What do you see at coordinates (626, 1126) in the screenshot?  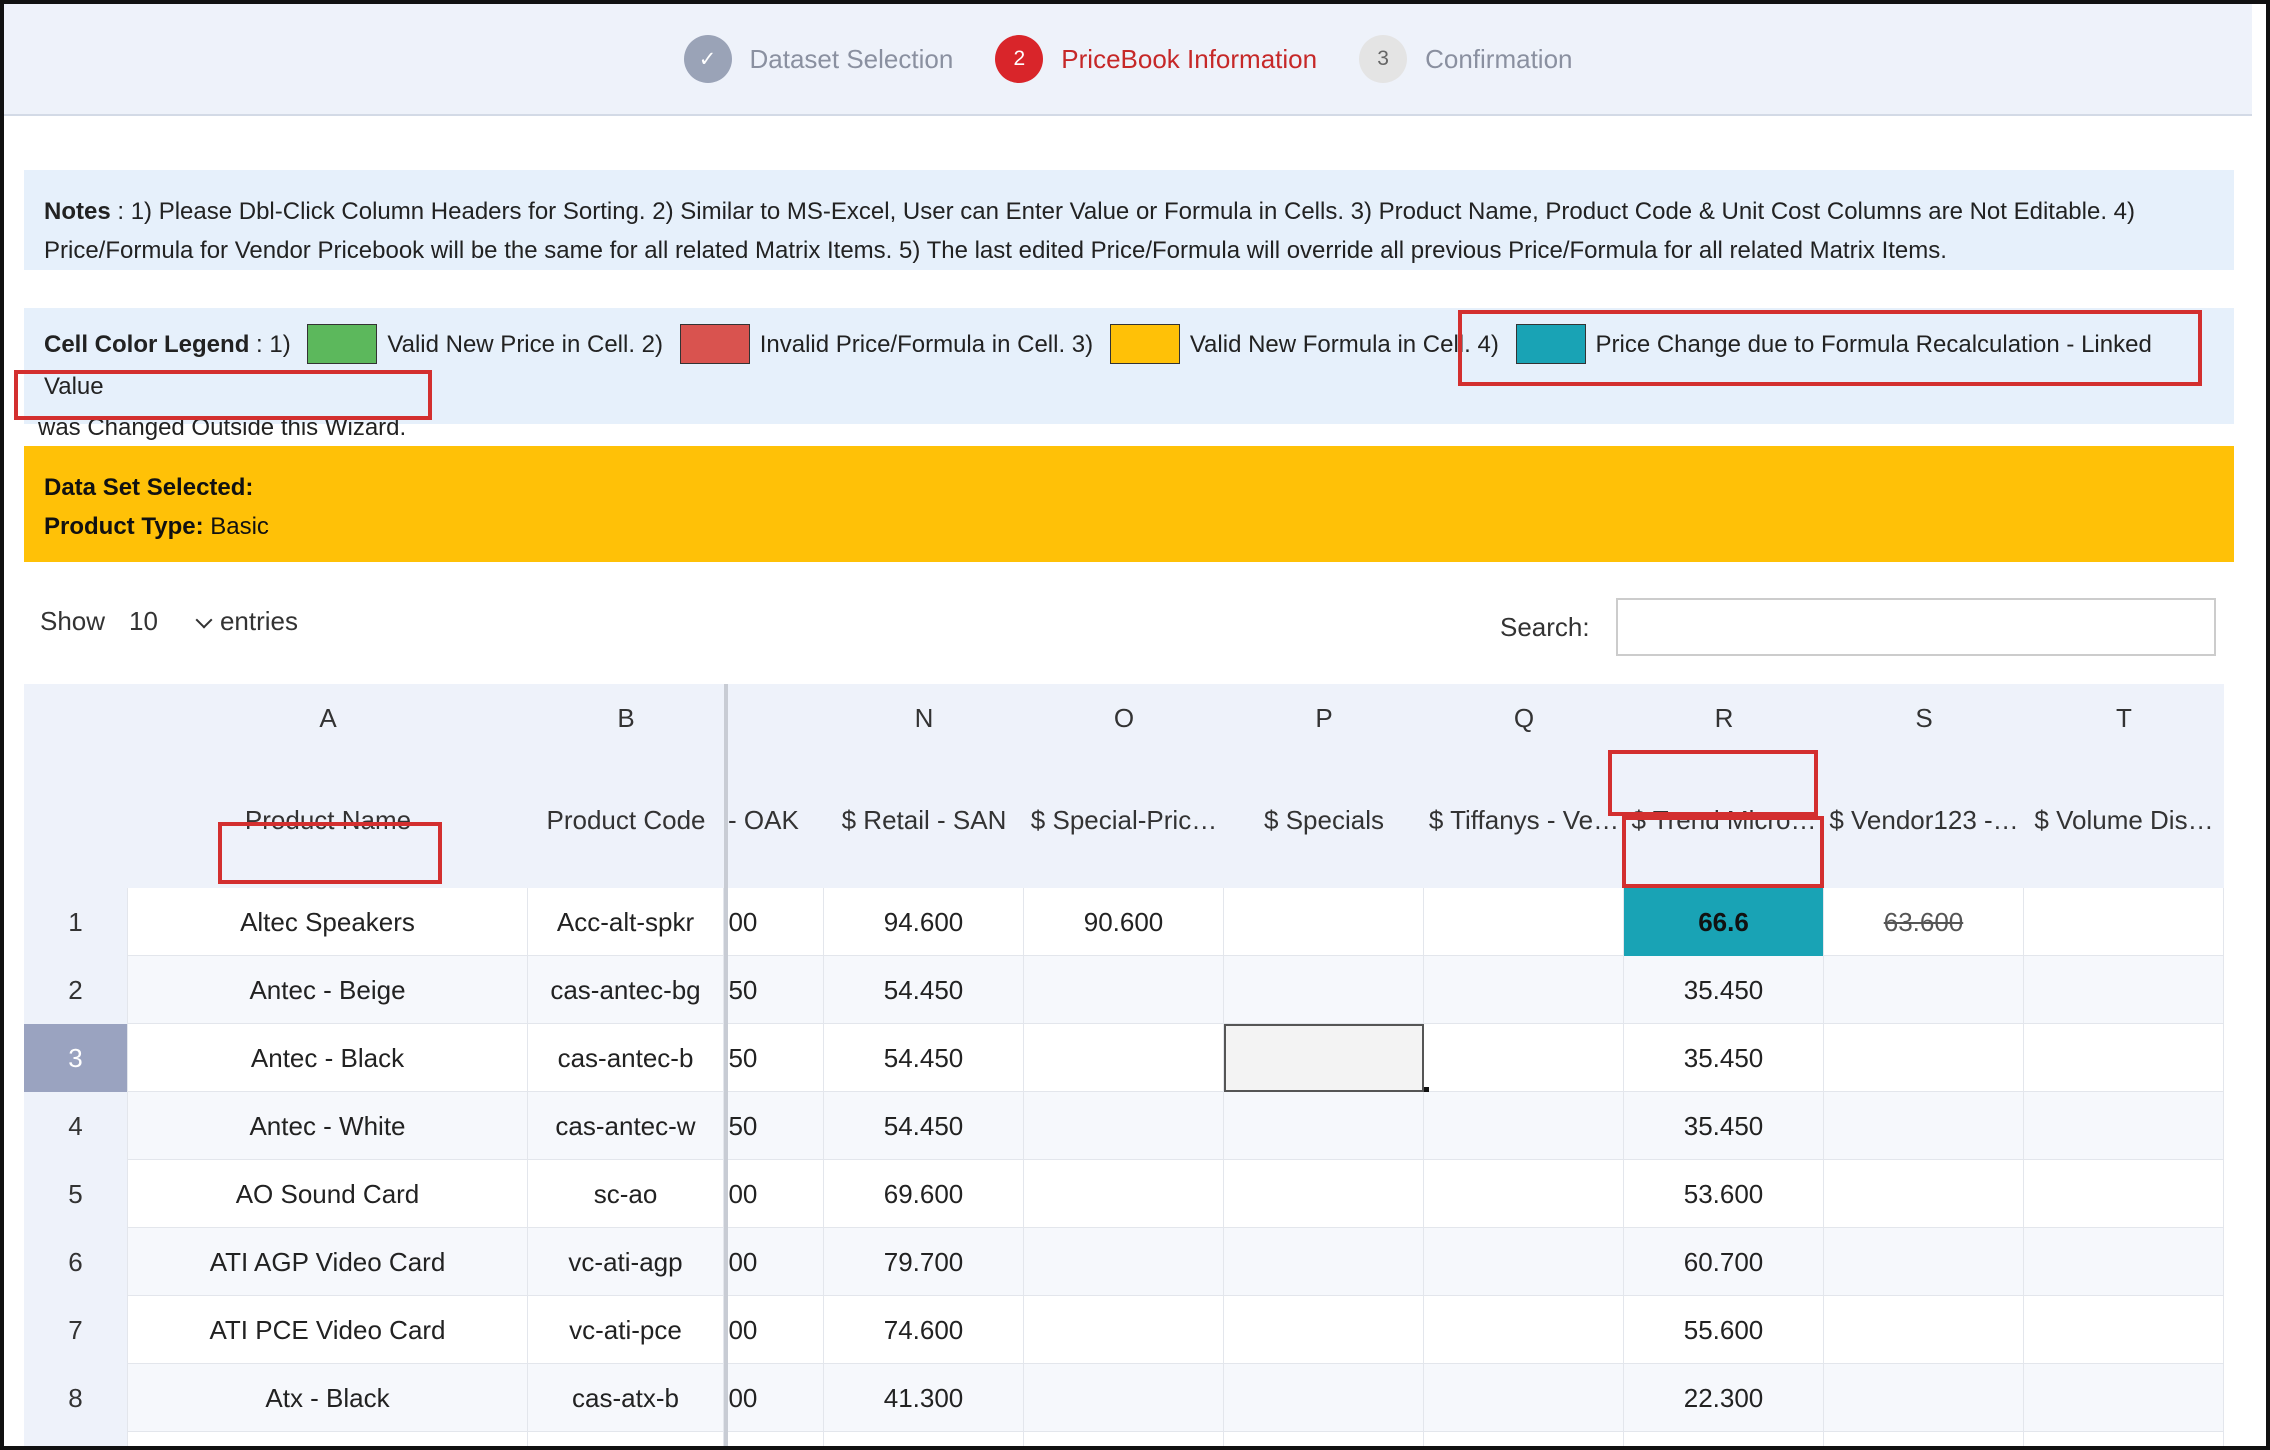 I see `product-code-cell: cas-antec-w` at bounding box center [626, 1126].